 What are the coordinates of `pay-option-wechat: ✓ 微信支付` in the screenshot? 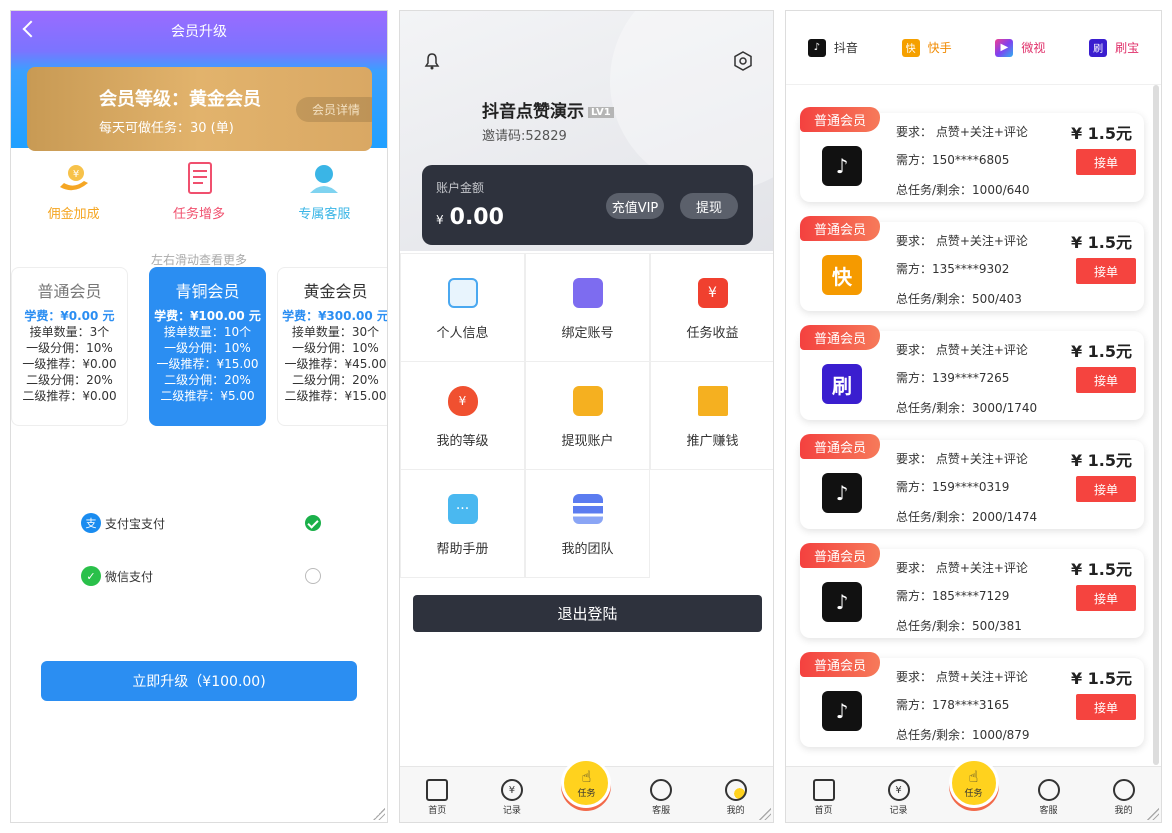 It's located at (201, 576).